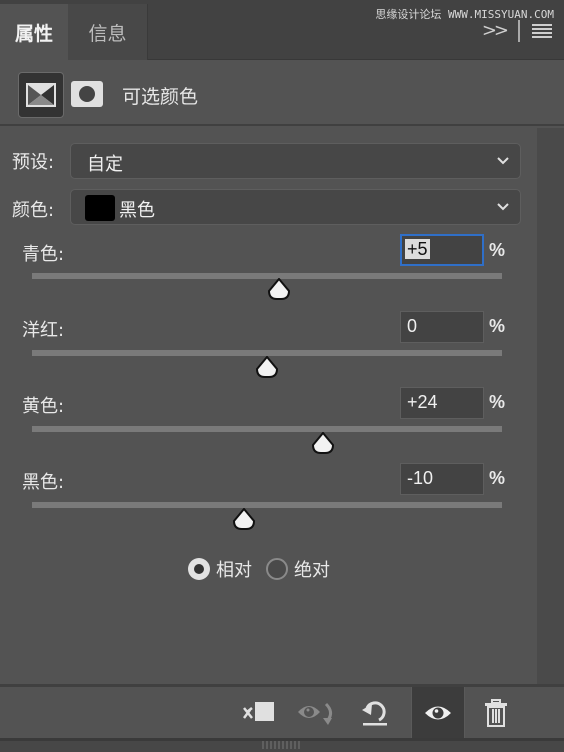  Describe the element at coordinates (33, 210) in the screenshot. I see `colors-label: 颜色:` at that location.